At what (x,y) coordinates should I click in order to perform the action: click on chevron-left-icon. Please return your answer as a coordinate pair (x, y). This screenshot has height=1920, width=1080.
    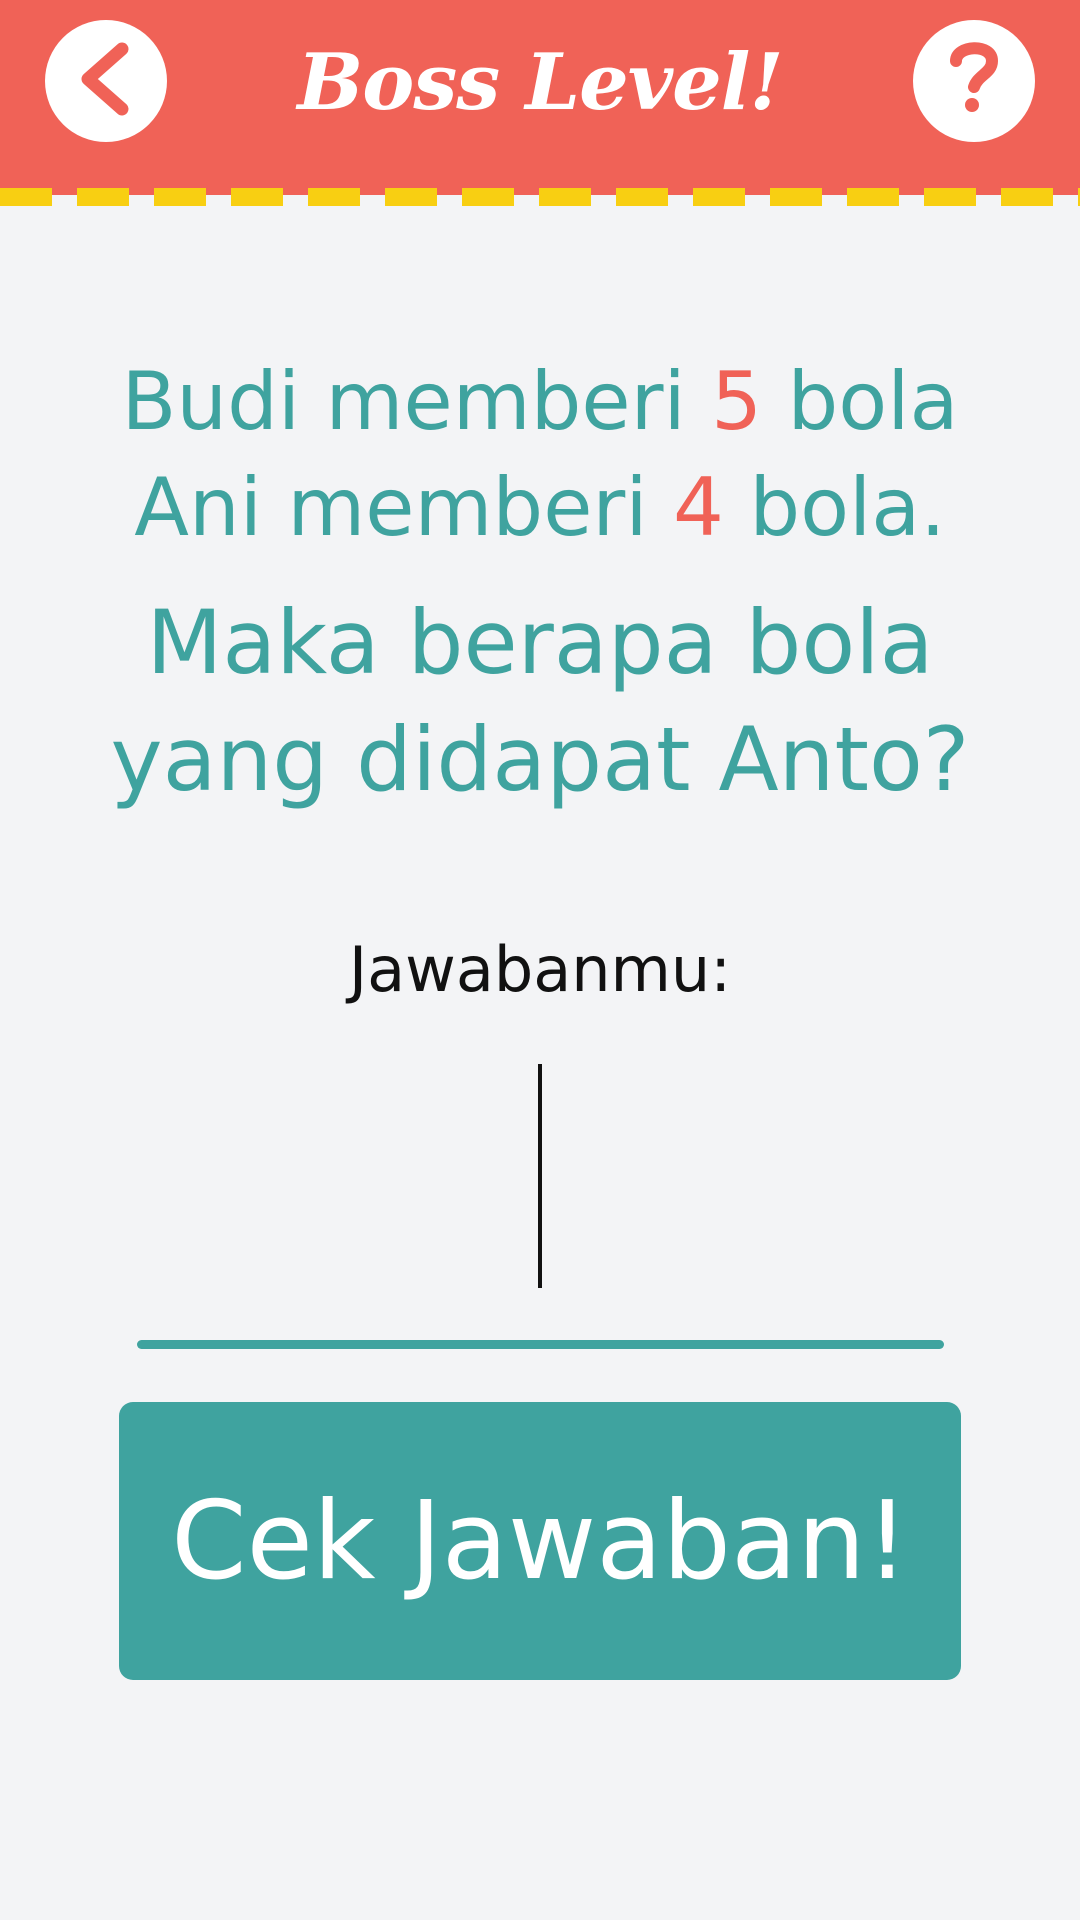
    Looking at the image, I should click on (106, 81).